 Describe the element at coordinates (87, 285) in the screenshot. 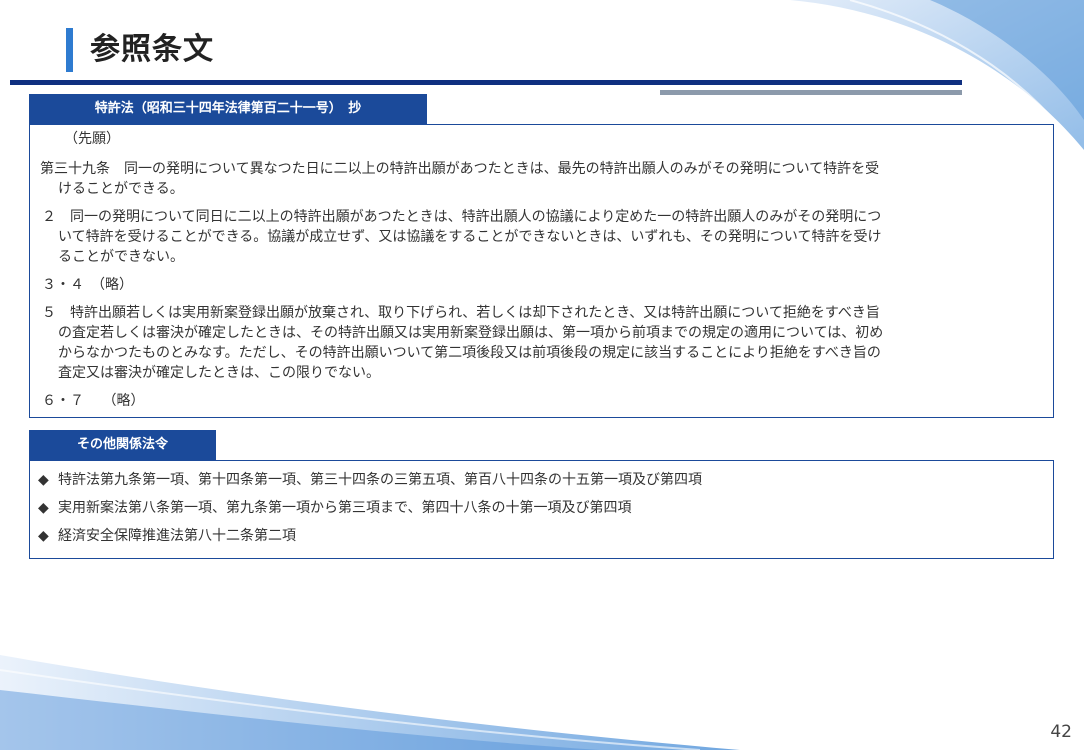

I see `paragraph-3-4: ３・４ （略）` at that location.